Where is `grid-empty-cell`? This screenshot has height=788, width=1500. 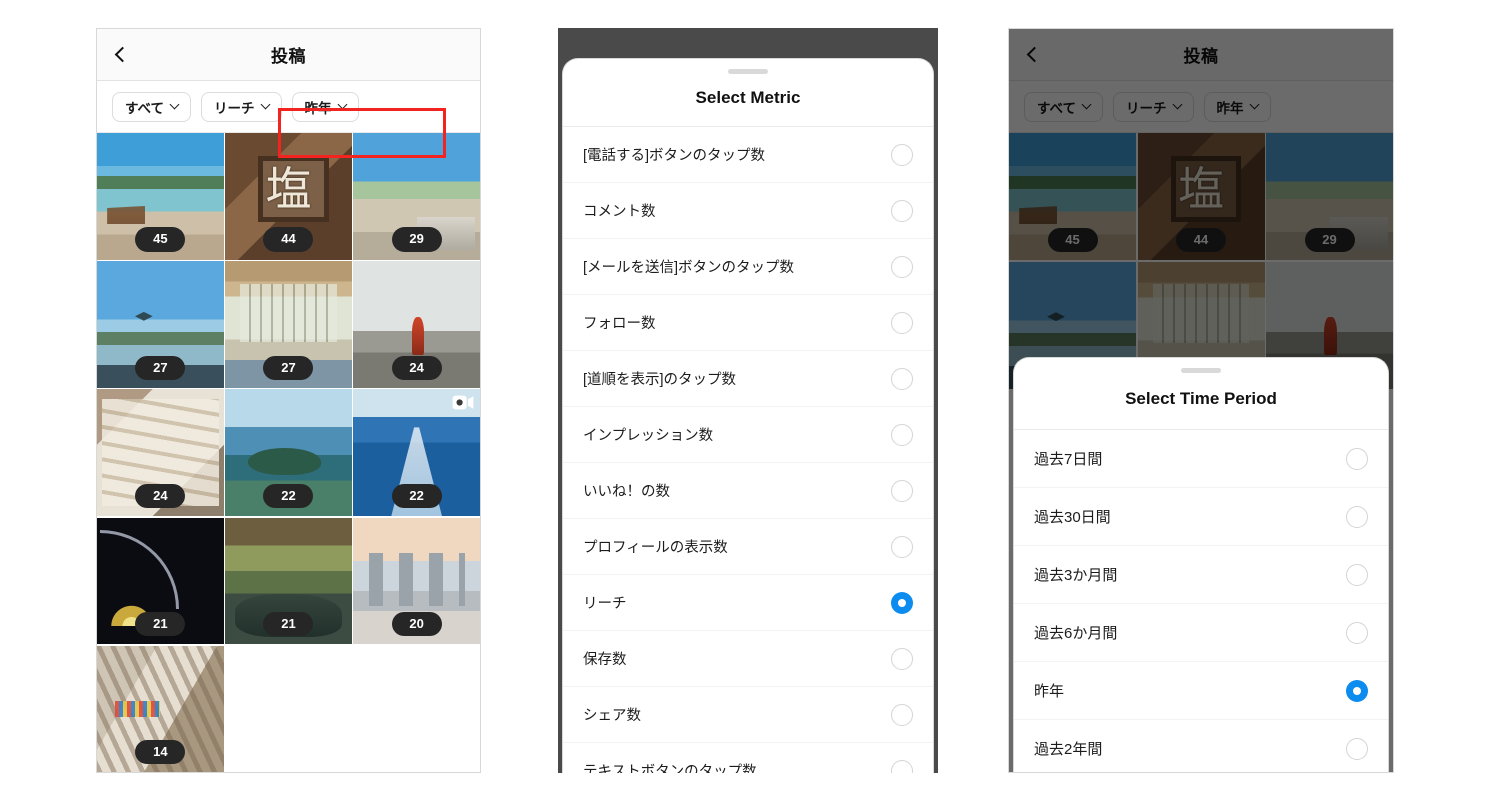 grid-empty-cell is located at coordinates (288, 708).